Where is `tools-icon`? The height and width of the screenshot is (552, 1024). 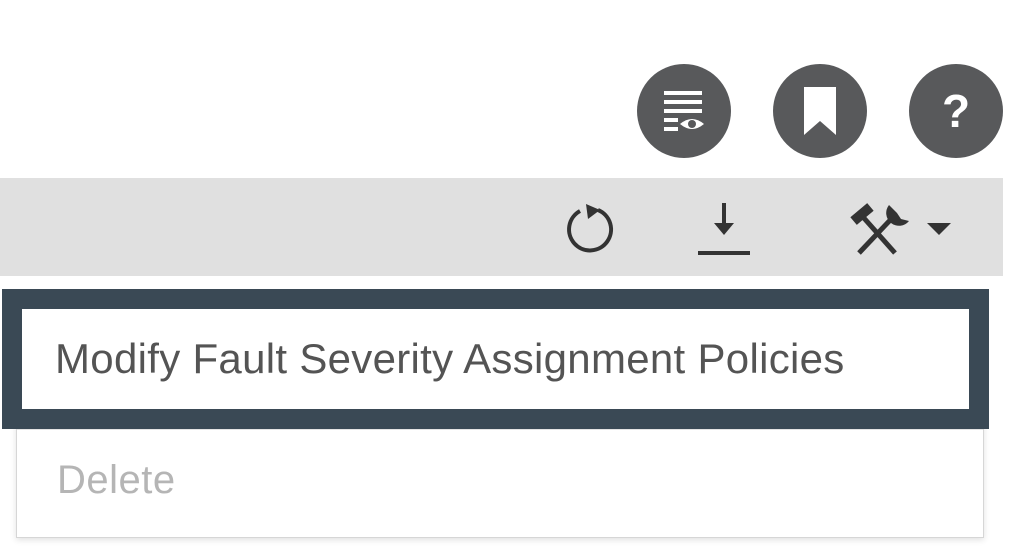
tools-icon is located at coordinates (879, 229).